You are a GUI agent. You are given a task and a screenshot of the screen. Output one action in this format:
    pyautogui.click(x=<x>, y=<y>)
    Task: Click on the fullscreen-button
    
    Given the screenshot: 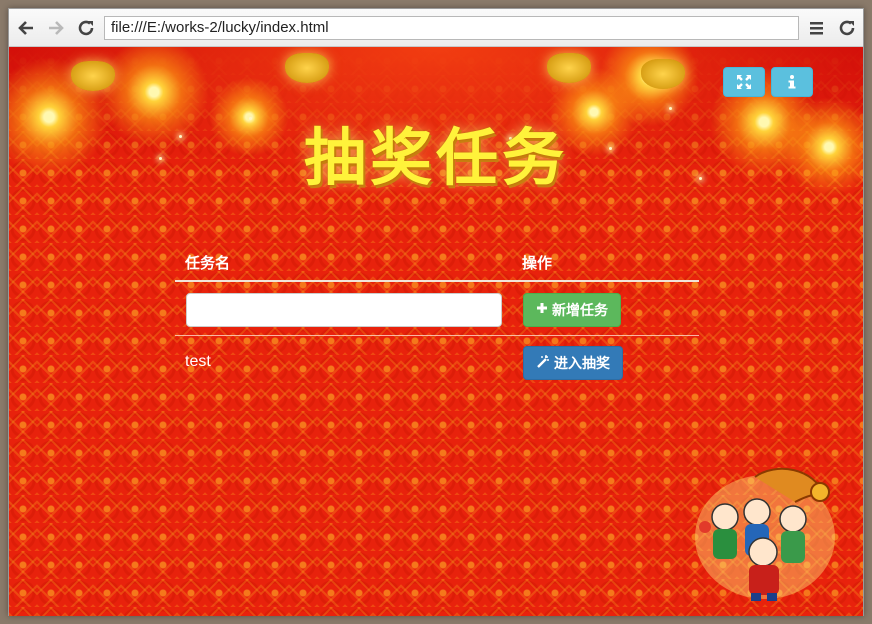 What is the action you would take?
    pyautogui.click(x=744, y=82)
    